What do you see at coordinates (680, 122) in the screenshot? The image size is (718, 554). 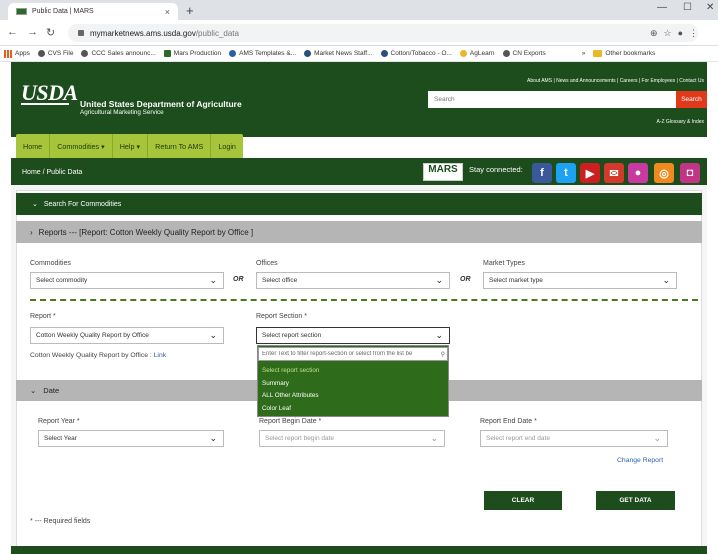 I see `az-glossary-link: A-Z Glossary & Index` at bounding box center [680, 122].